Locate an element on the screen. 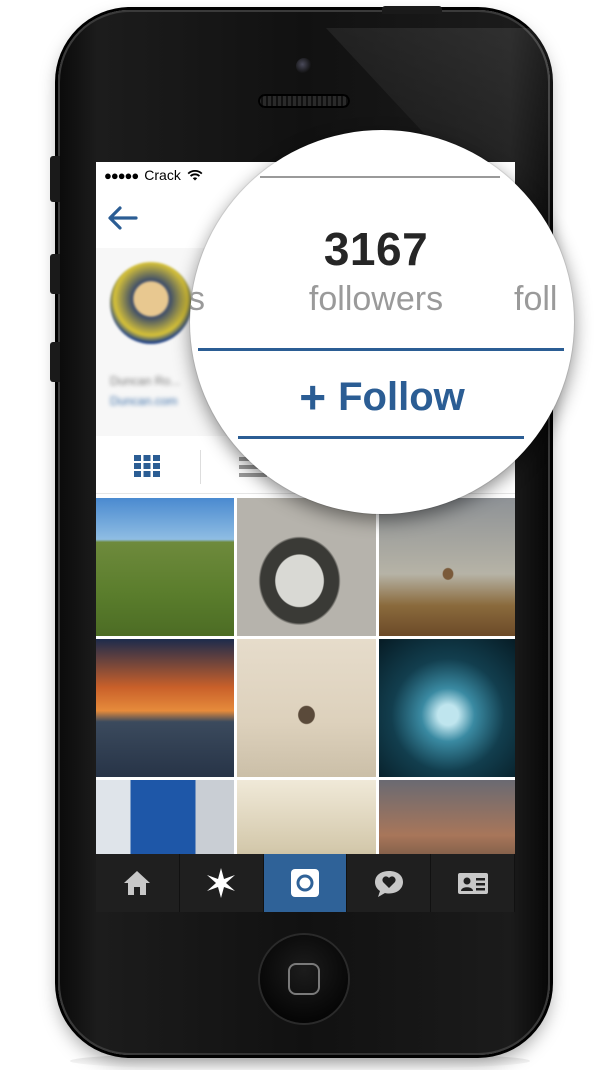 The image size is (600, 1070). profile-card-icon is located at coordinates (472, 883).